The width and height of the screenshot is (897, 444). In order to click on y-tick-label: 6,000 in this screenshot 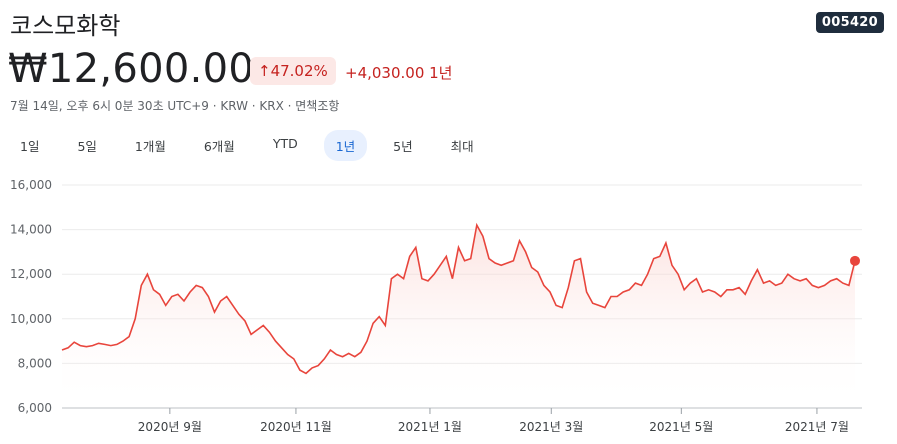, I will do `click(35, 408)`.